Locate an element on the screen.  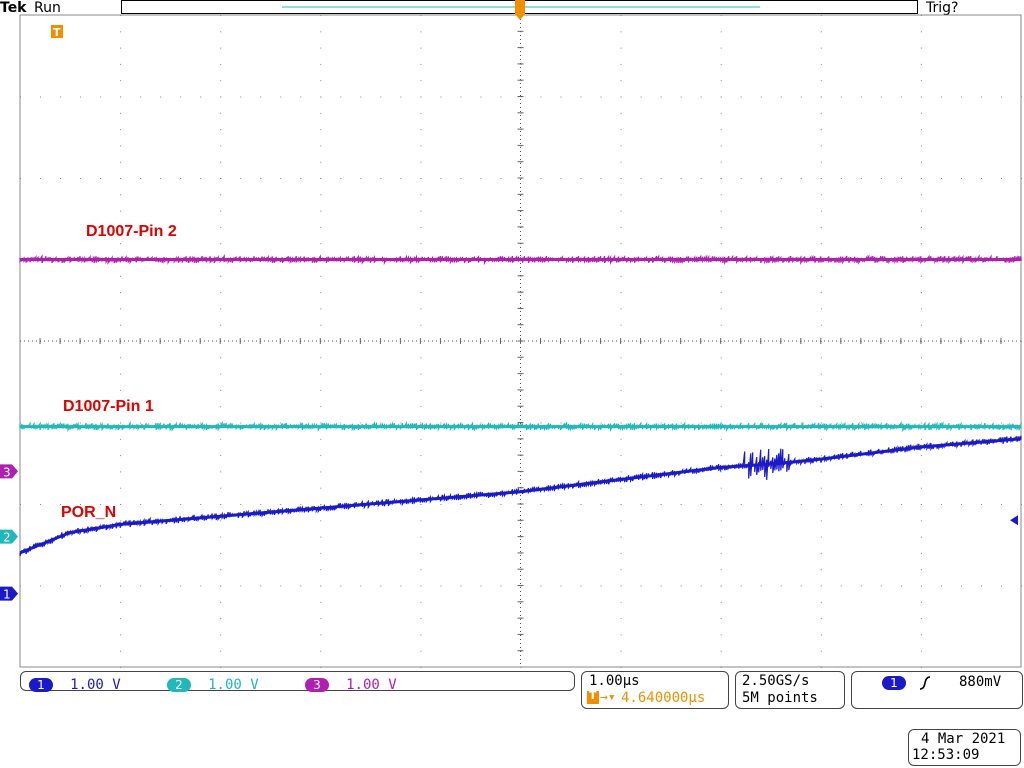
ch2-badge: 2 is located at coordinates (179, 684).